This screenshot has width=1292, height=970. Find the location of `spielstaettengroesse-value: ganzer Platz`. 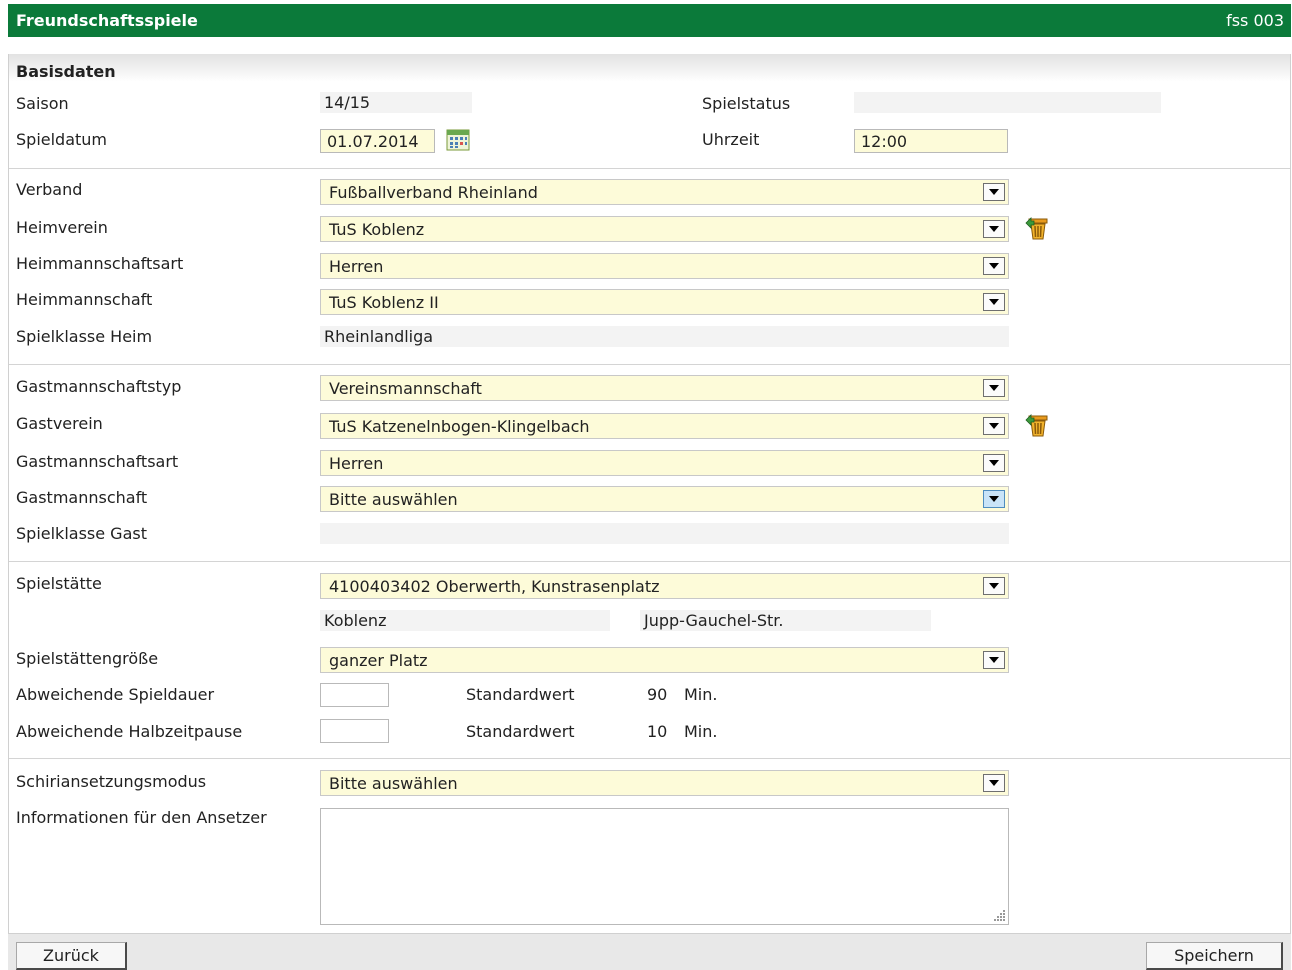

spielstaettengroesse-value: ganzer Platz is located at coordinates (378, 660).